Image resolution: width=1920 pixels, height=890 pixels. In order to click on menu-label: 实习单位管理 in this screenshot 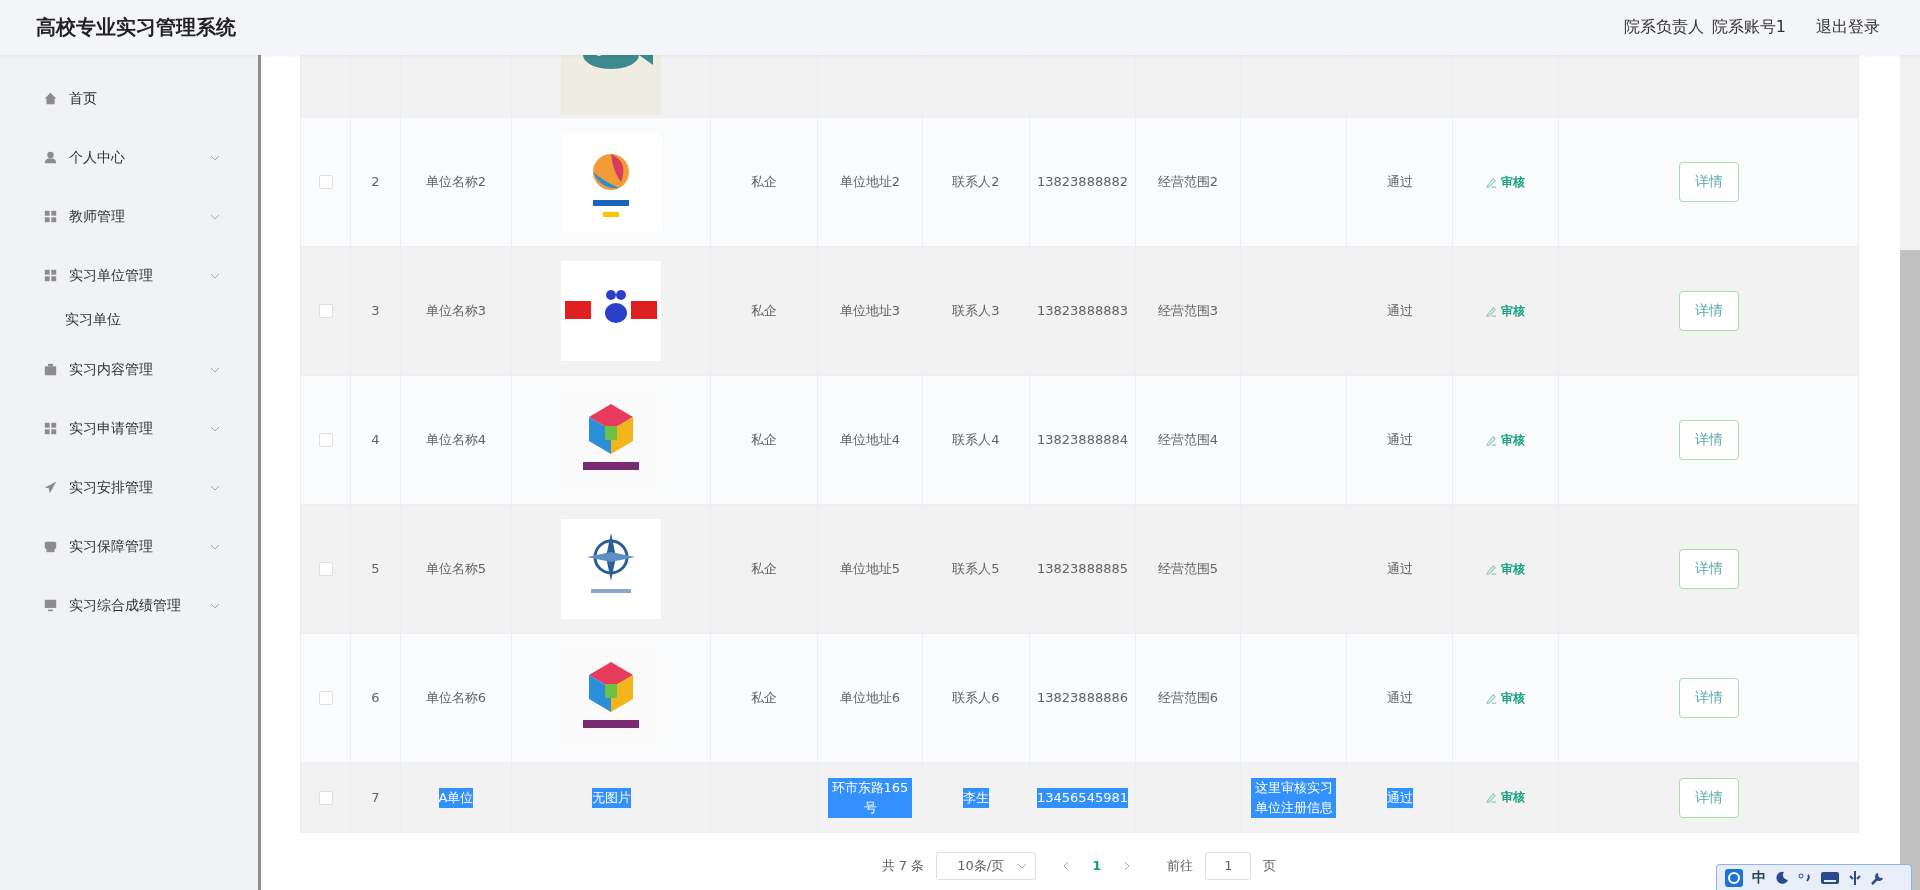, I will do `click(111, 275)`.